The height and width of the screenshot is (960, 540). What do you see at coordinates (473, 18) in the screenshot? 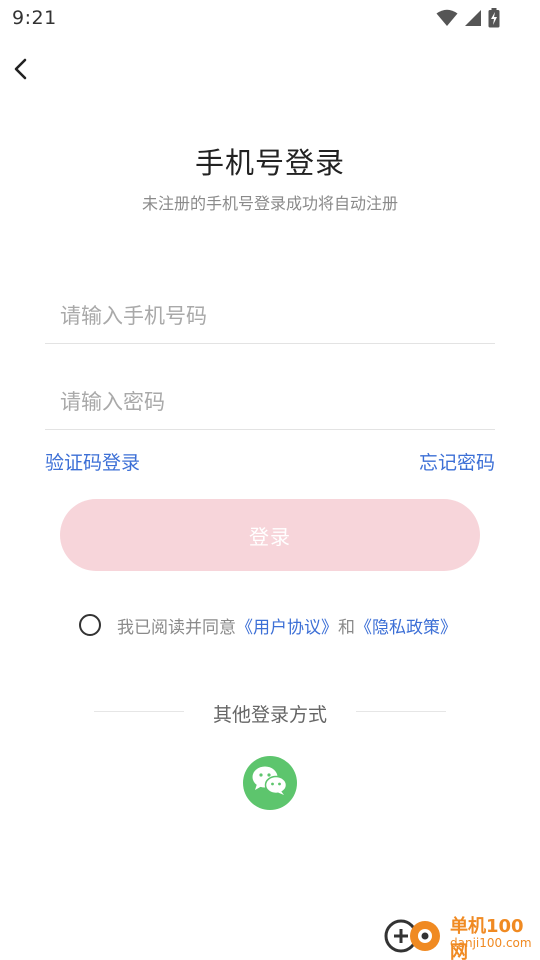
I see `signal-icon` at bounding box center [473, 18].